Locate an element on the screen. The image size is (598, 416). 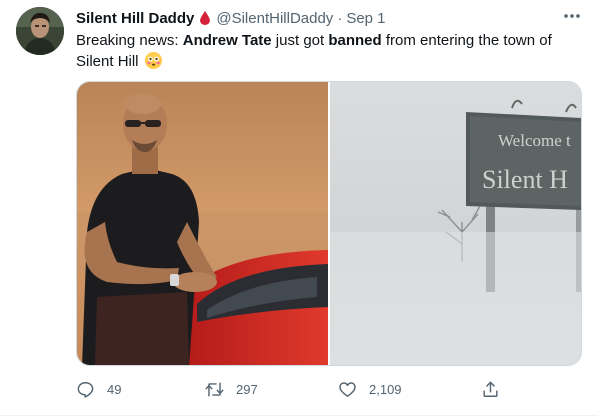
more-options-button is located at coordinates (572, 16).